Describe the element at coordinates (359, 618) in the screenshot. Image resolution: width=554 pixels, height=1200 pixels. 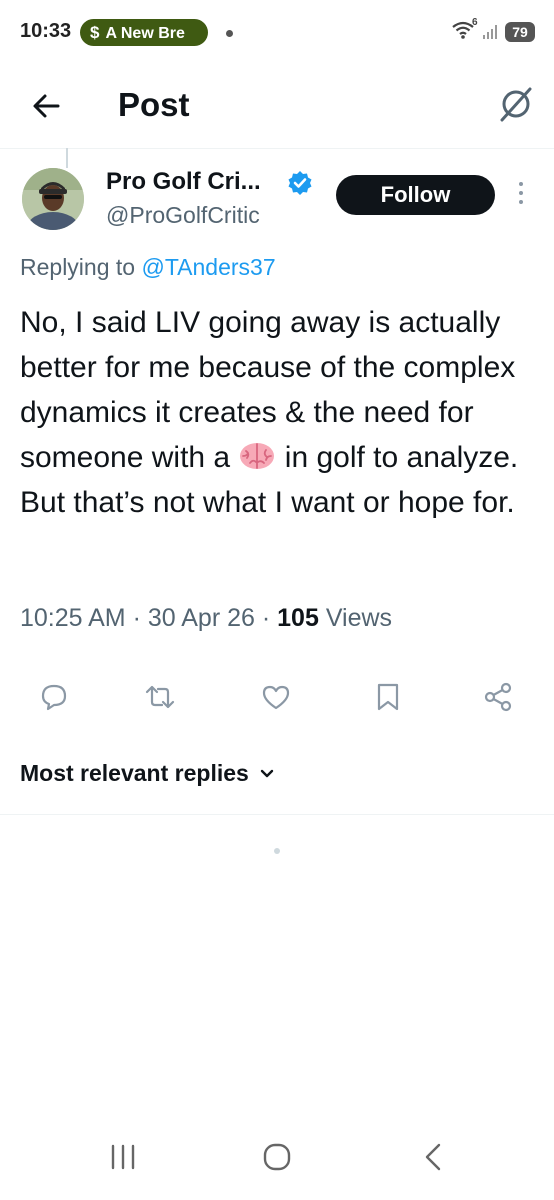
I see `views-label: Views` at that location.